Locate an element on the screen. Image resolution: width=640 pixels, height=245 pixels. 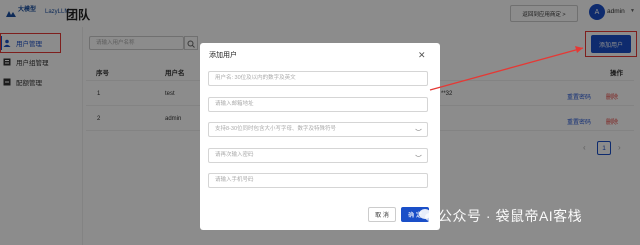
field-placeholder: 用户名: 30位及以内的数字及英文 is located at coordinates (255, 78).